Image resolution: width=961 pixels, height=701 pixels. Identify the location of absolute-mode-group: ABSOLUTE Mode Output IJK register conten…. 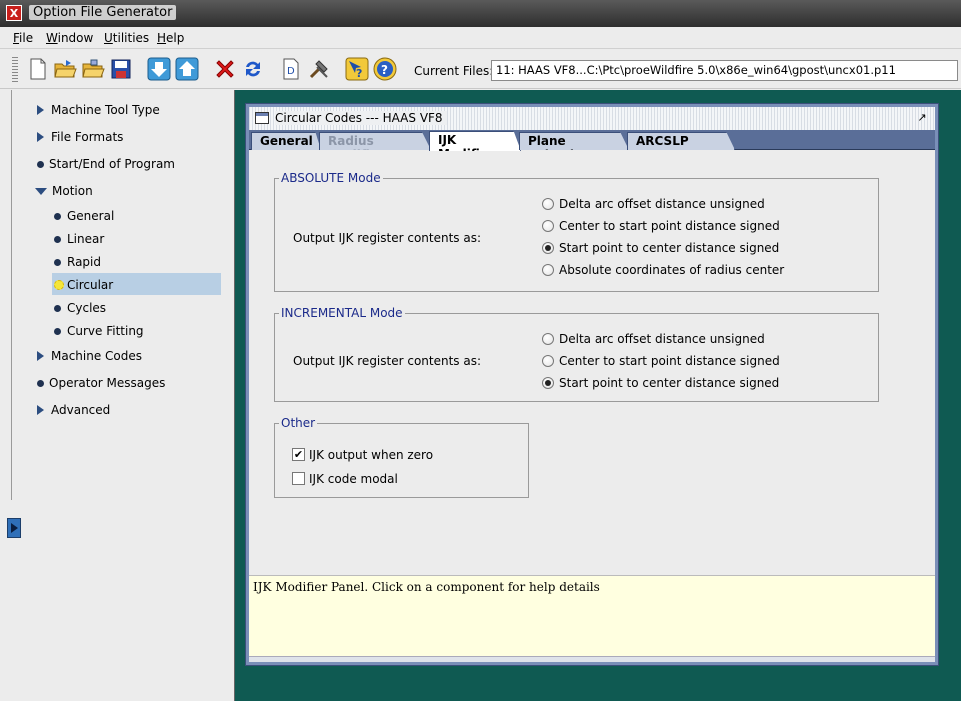
(576, 231).